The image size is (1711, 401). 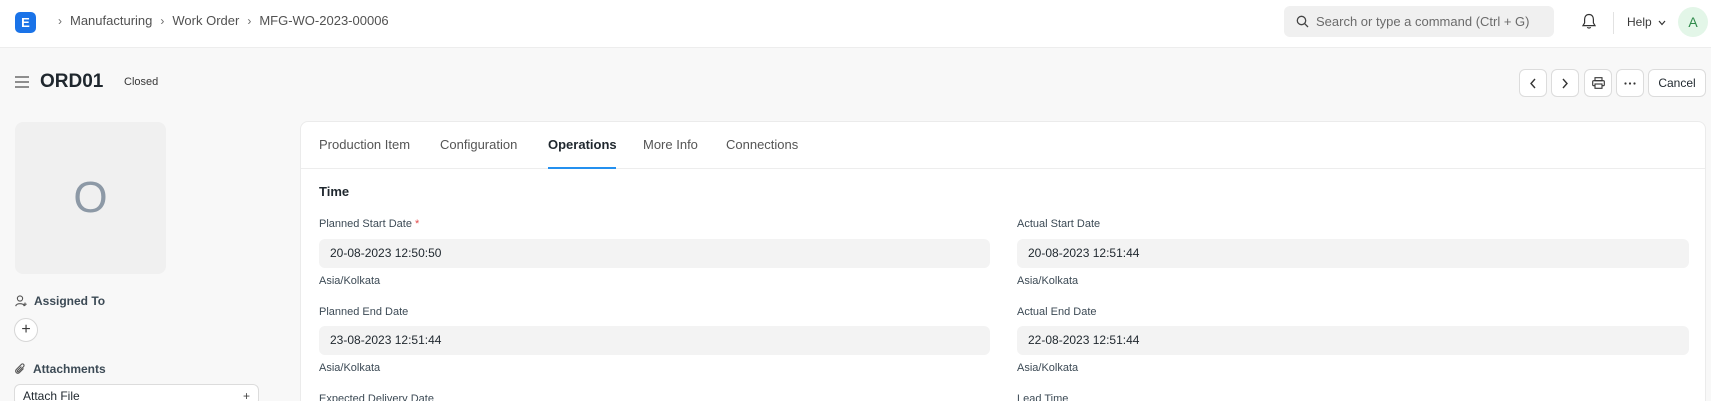 I want to click on required-indicator: *, so click(x=417, y=224).